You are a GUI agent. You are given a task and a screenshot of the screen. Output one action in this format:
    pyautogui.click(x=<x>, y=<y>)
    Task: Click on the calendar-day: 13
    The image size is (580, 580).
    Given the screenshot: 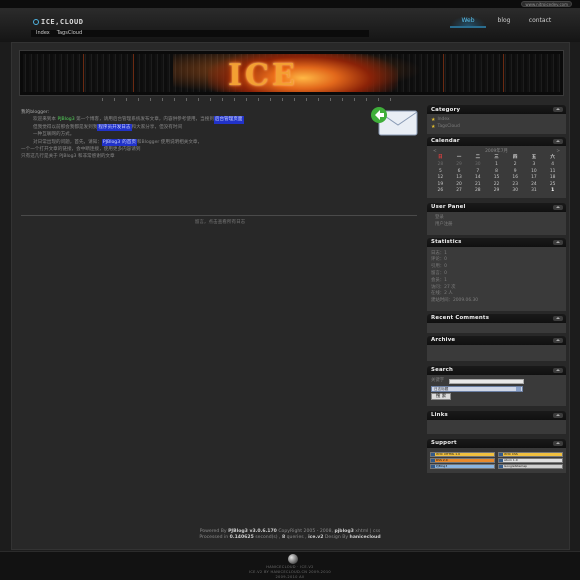 What is the action you would take?
    pyautogui.click(x=459, y=178)
    